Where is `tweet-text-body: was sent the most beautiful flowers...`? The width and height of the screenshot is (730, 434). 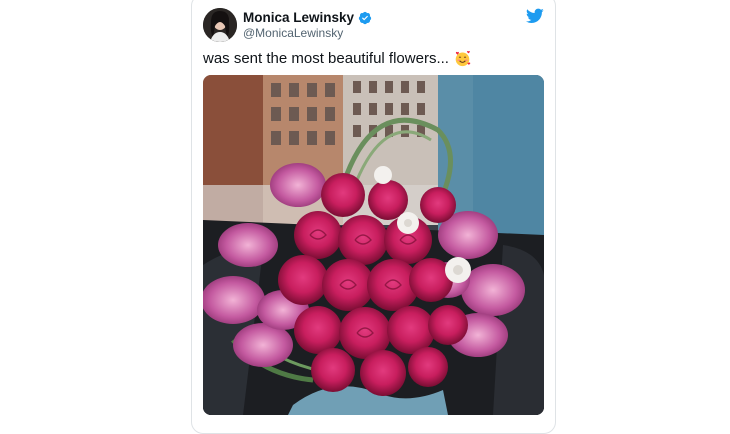 tweet-text-body: was sent the most beautiful flowers... is located at coordinates (326, 58).